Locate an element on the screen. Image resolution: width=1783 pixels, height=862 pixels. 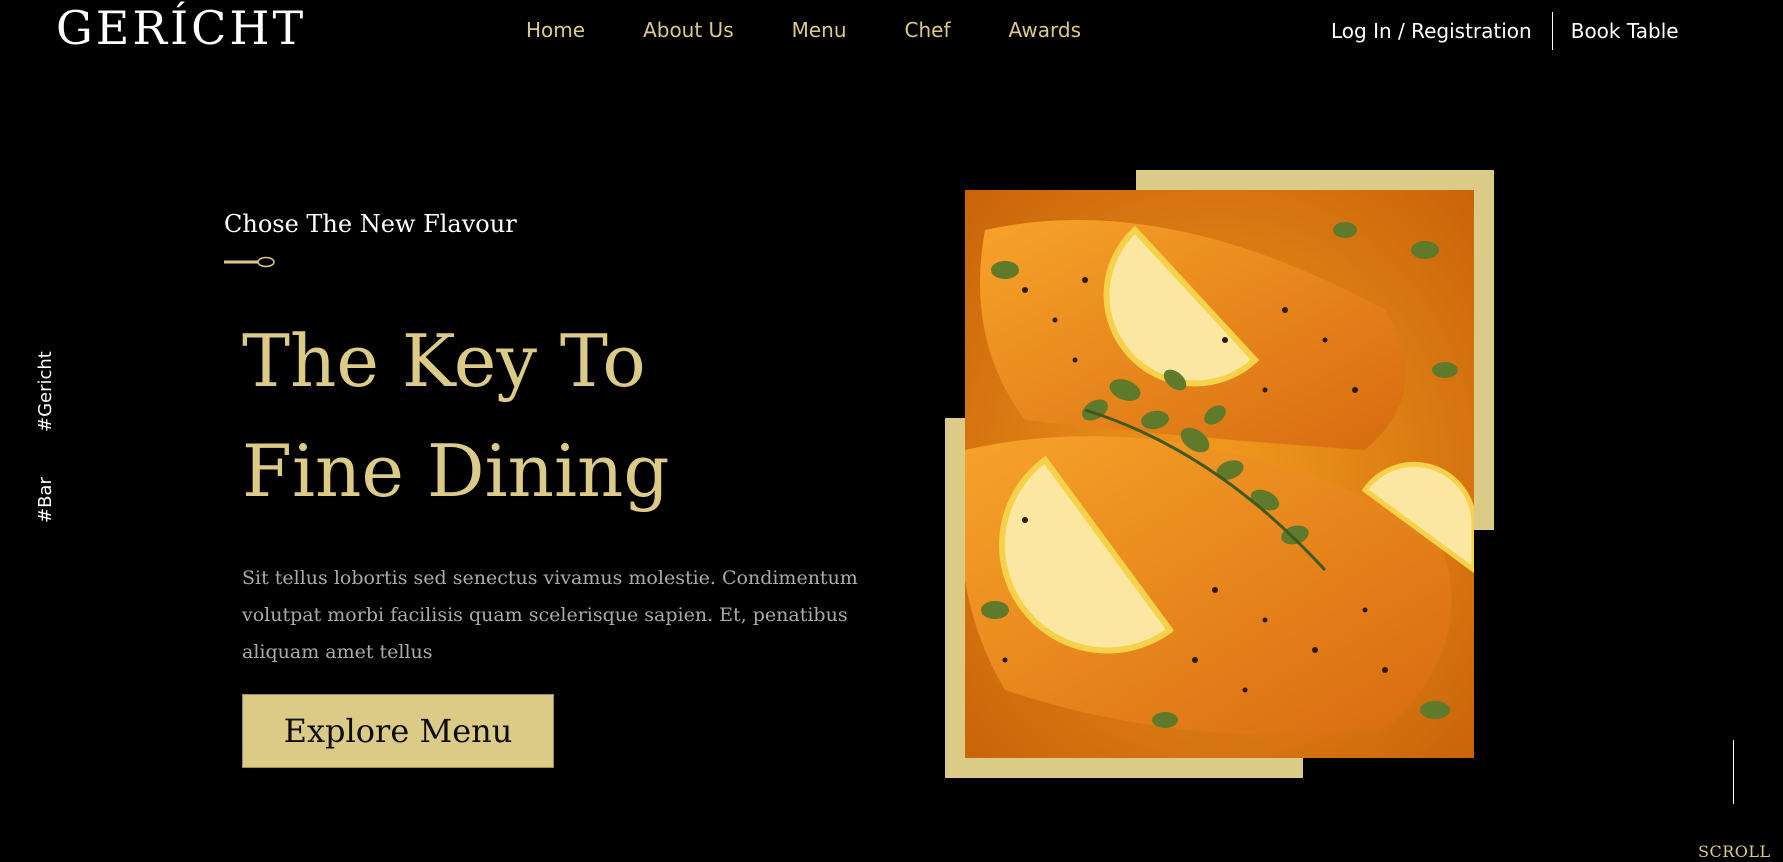
nav-link-about: About Us is located at coordinates (688, 30).